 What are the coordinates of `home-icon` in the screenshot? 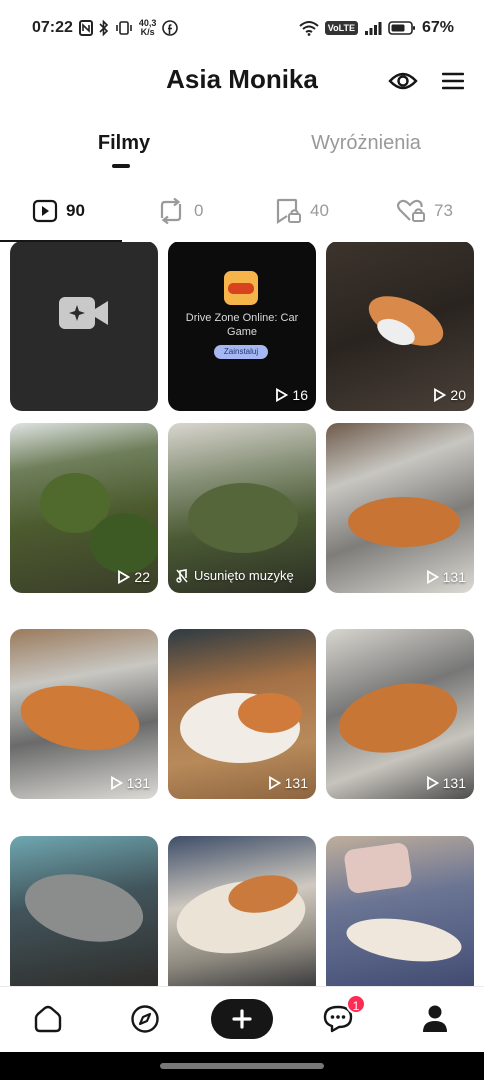 It's located at (48, 1019).